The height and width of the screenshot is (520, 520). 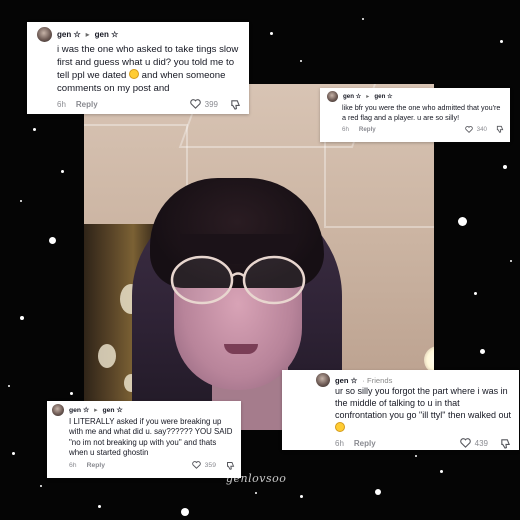 I want to click on ceiling-panel, so click(x=379, y=181).